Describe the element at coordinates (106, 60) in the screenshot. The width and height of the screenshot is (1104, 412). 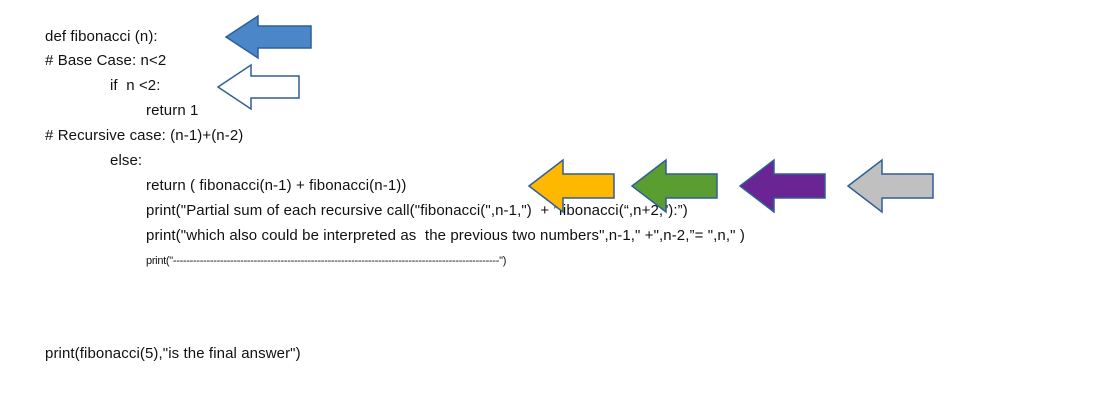
I see `code-line-base-case-comment: # Base Case: n<2` at that location.